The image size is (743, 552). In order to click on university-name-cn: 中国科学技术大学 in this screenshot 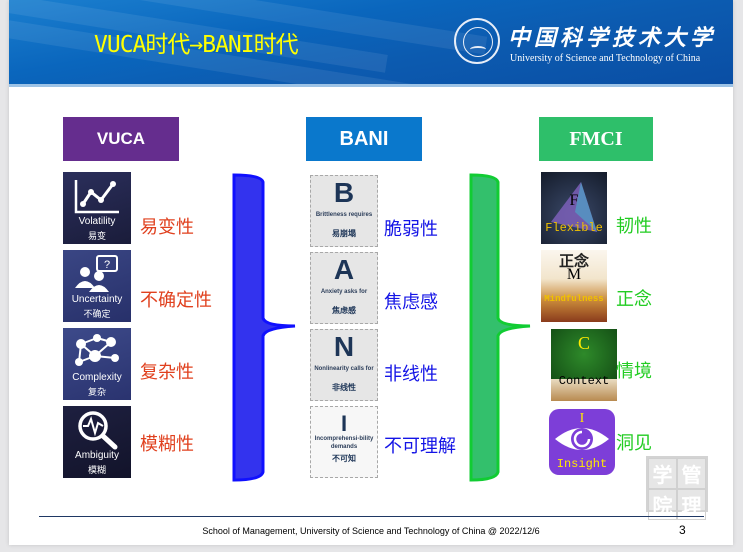, I will do `click(612, 38)`.